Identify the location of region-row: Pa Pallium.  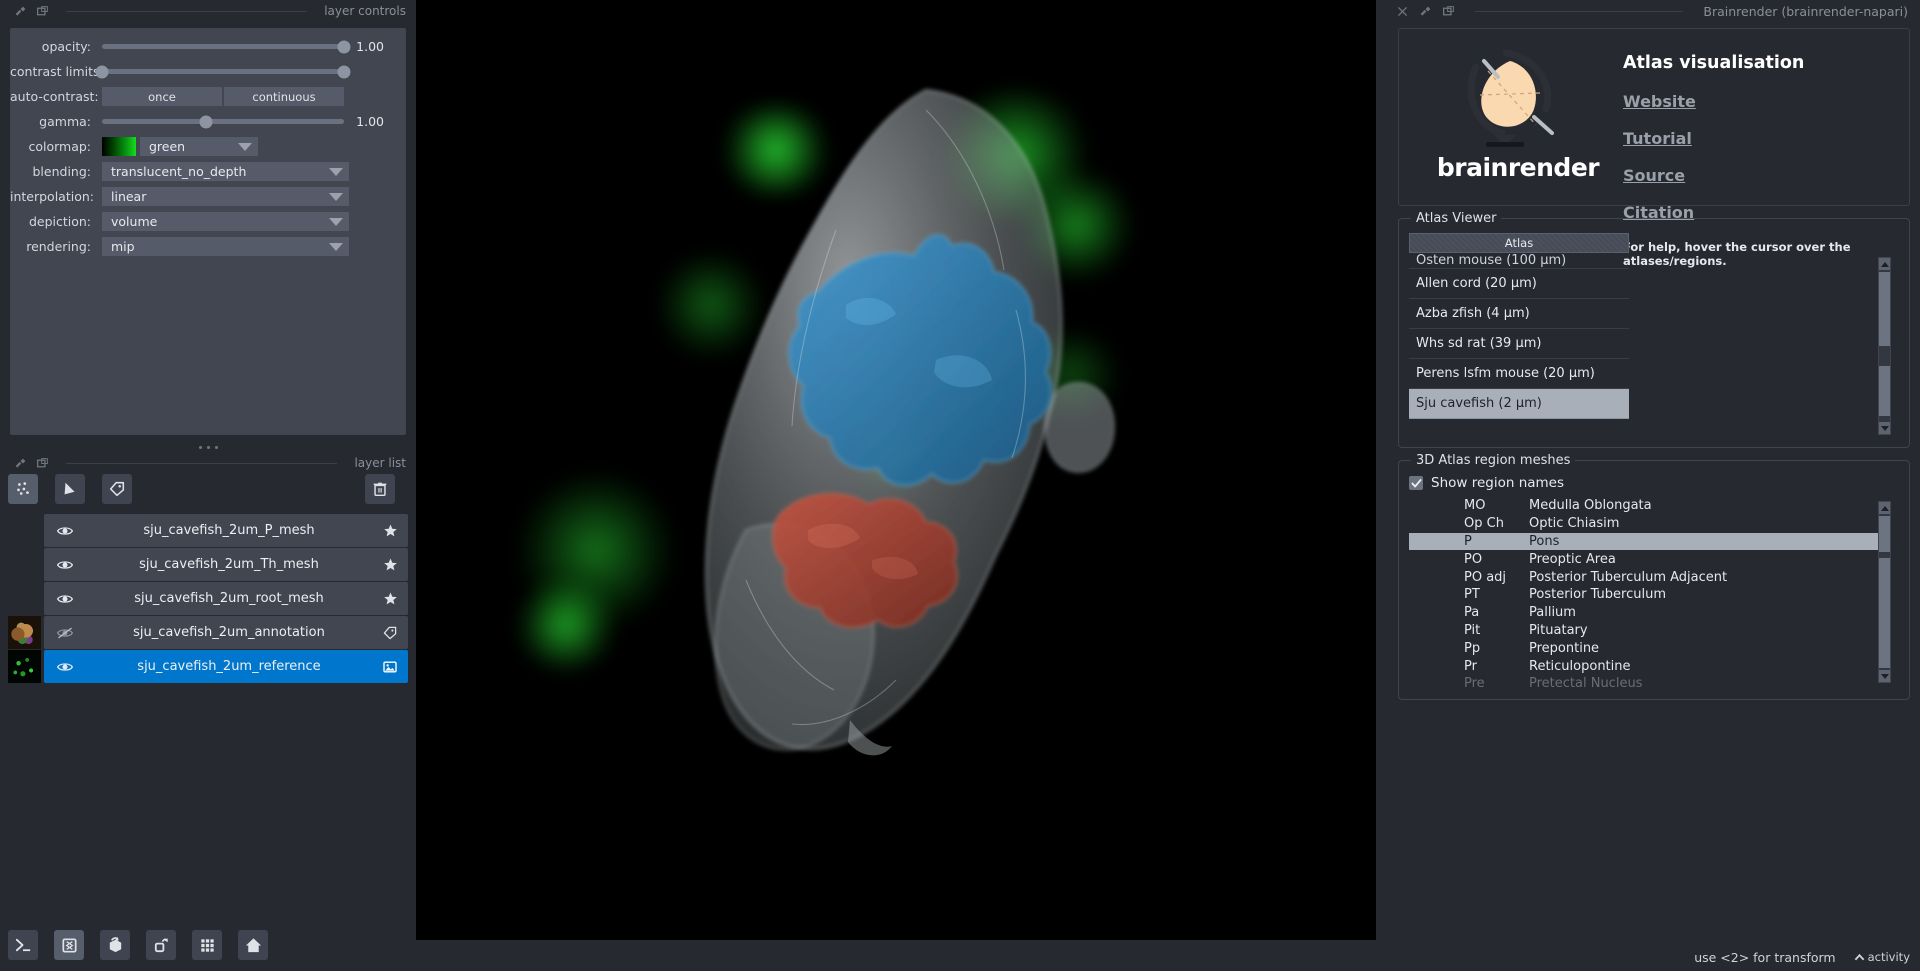
(1649, 613).